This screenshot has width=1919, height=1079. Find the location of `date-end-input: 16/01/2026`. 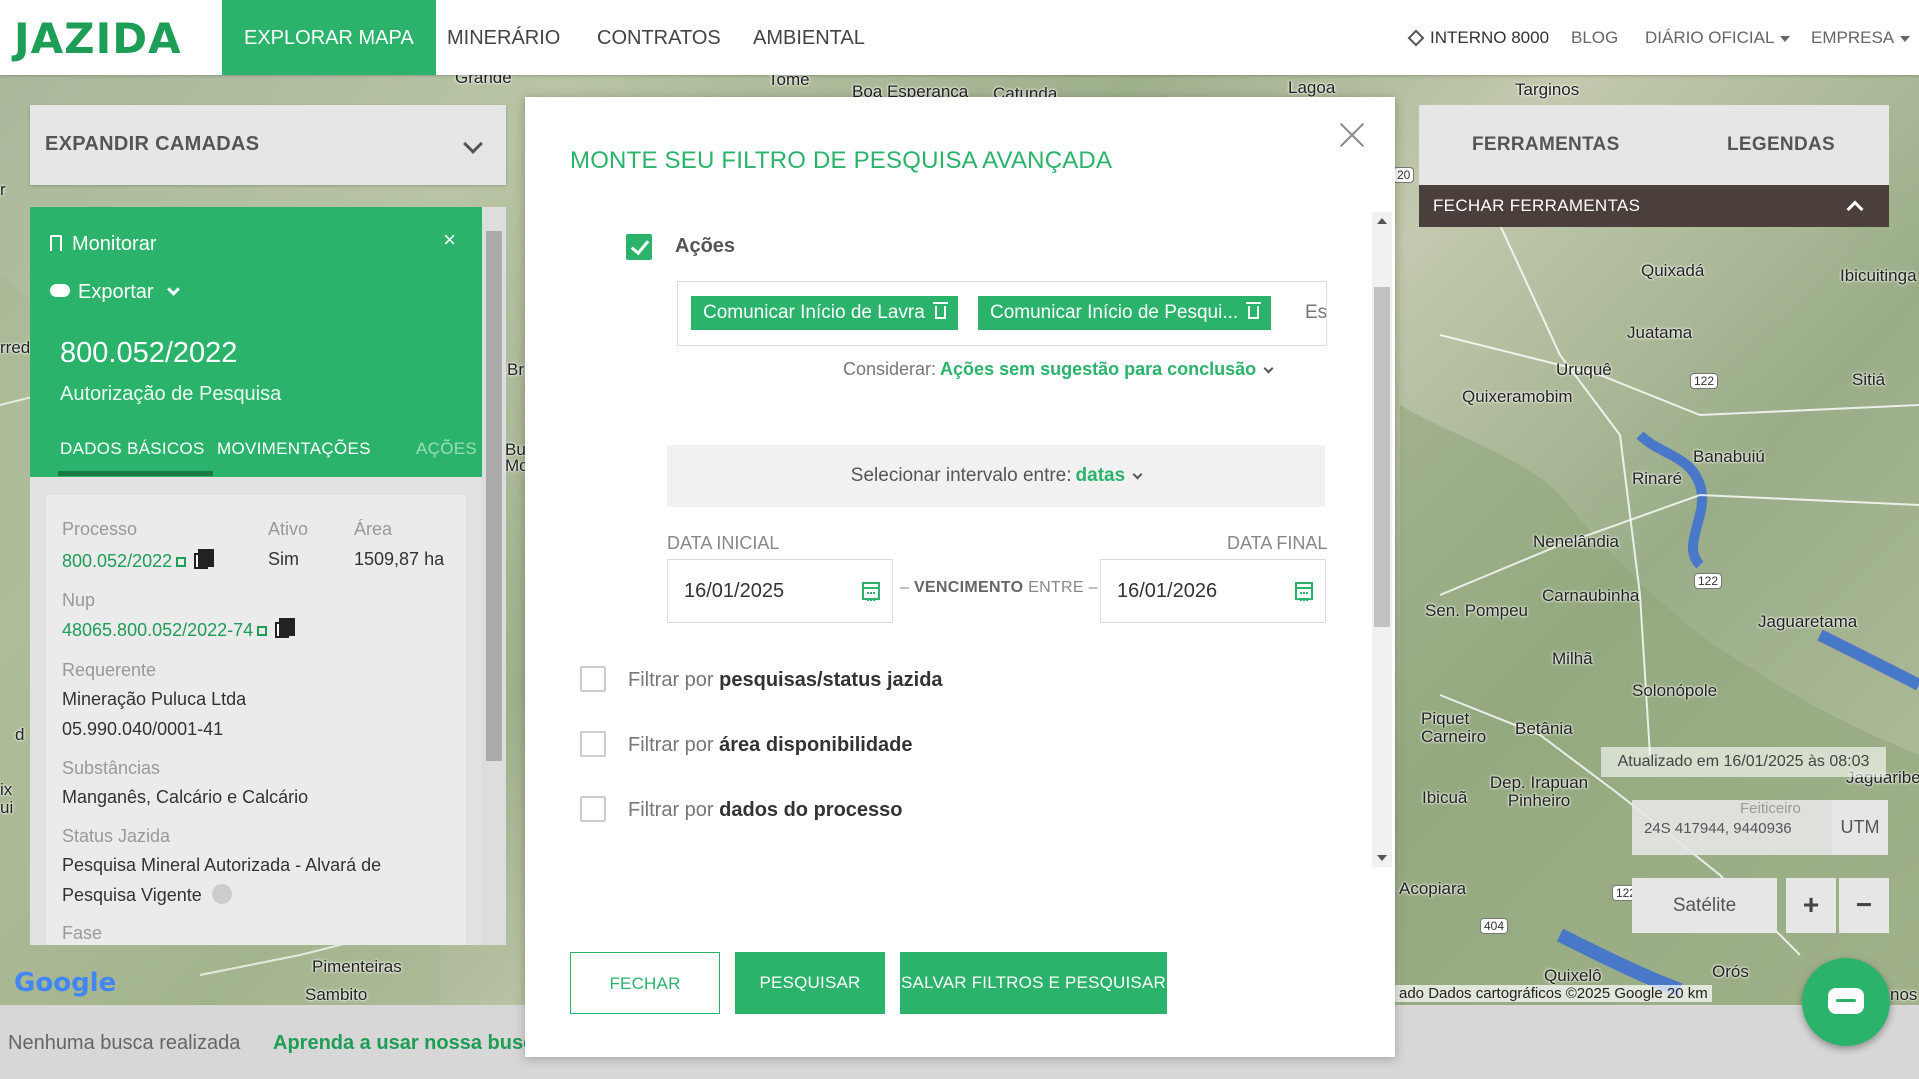

date-end-input: 16/01/2026 is located at coordinates (1213, 591).